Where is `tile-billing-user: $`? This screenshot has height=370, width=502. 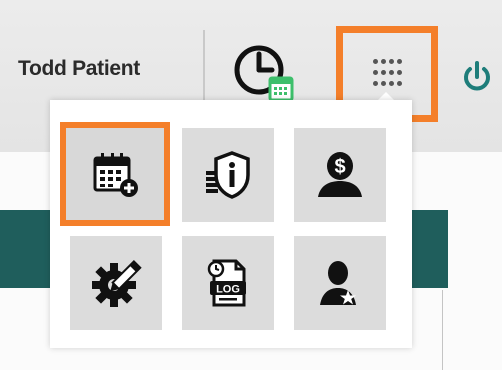 tile-billing-user: $ is located at coordinates (340, 175).